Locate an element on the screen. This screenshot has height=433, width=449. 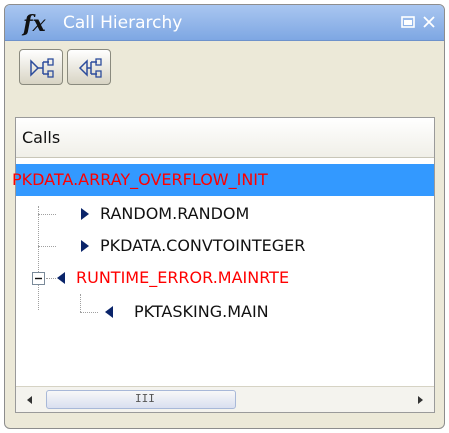
panel-title: Call Hierarchy is located at coordinates (123, 23).